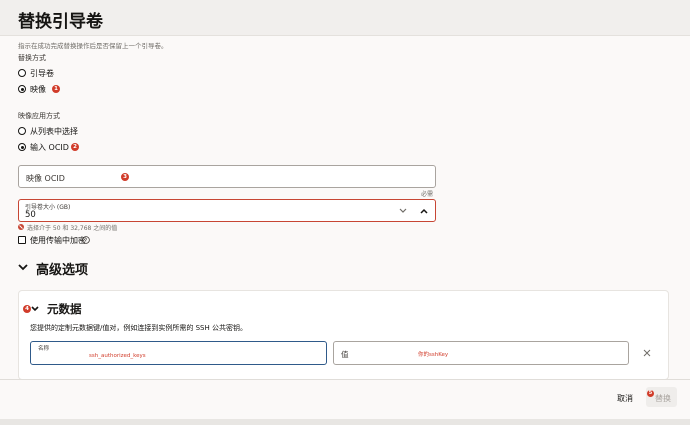 Image resolution: width=690 pixels, height=425 pixels. Describe the element at coordinates (27, 309) in the screenshot. I see `annotation-badge-4: 4` at that location.